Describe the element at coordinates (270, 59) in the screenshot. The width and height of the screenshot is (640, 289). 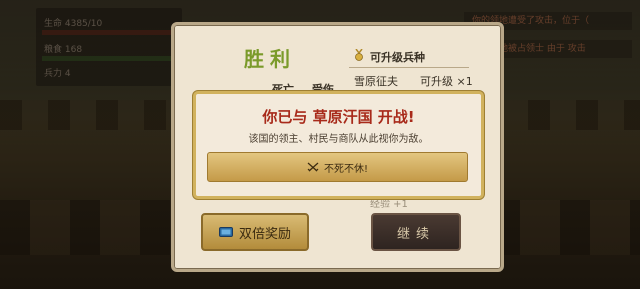
I see `victory-title: 胜利` at that location.